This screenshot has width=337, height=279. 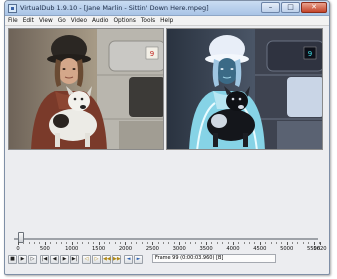 I want to click on stop-icon: ■, so click(x=12, y=259).